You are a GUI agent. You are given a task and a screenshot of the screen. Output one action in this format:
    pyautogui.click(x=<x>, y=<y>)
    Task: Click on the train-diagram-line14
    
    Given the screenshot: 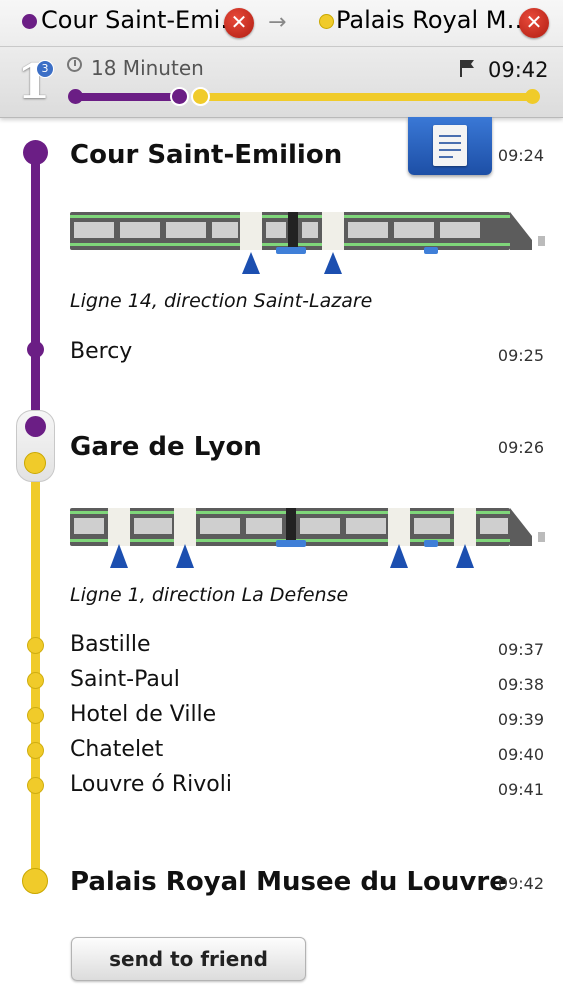 What is the action you would take?
    pyautogui.click(x=307, y=243)
    